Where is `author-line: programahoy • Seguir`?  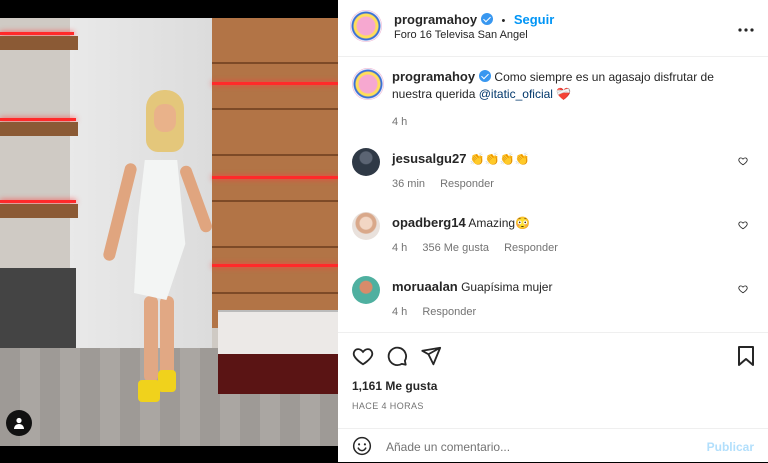 author-line: programahoy • Seguir is located at coordinates (474, 20).